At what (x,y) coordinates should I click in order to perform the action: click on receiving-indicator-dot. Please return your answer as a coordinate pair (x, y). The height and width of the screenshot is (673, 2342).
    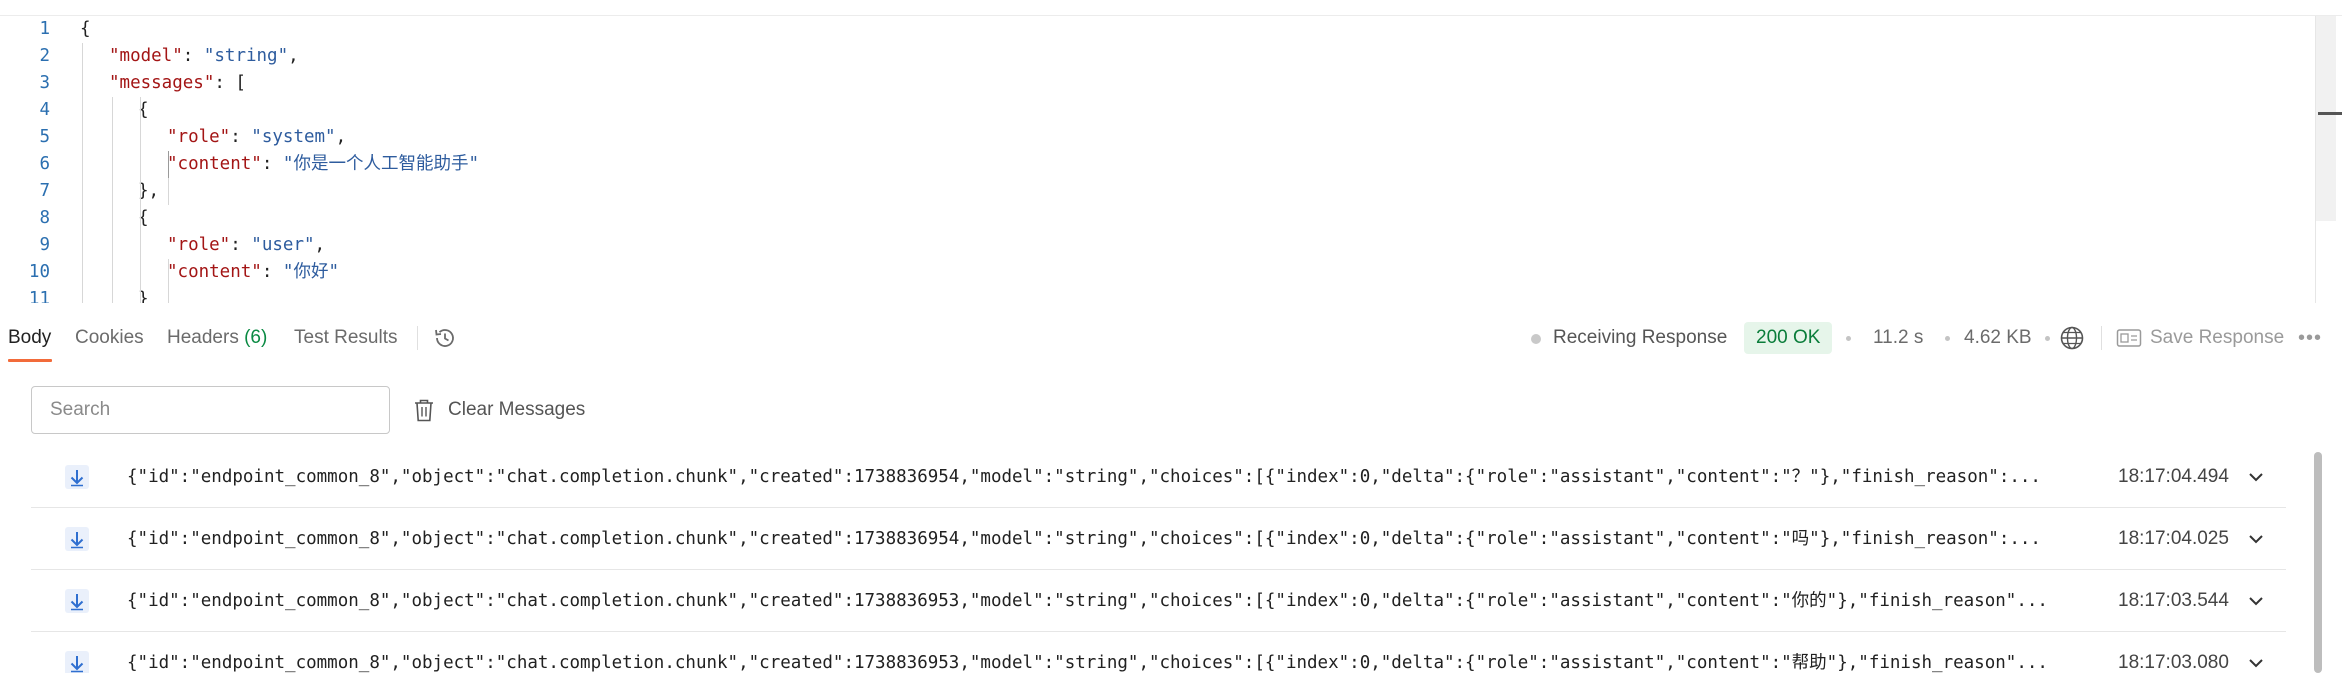
    Looking at the image, I should click on (1536, 339).